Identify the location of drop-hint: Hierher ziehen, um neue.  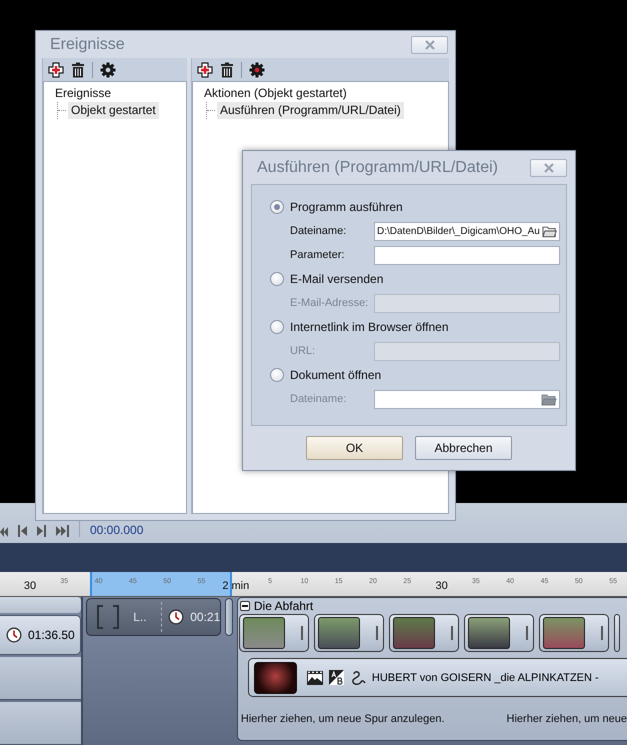
(566, 718).